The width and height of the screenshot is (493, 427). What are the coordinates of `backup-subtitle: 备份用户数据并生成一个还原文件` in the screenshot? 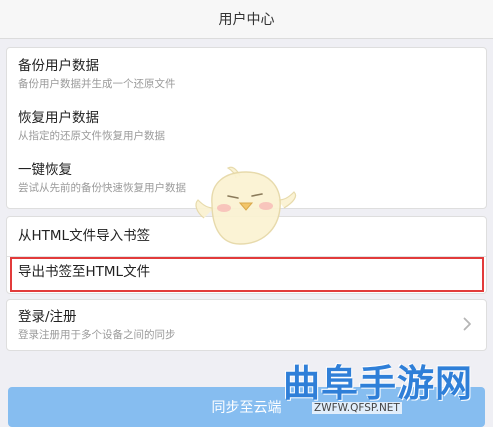 It's located at (97, 84).